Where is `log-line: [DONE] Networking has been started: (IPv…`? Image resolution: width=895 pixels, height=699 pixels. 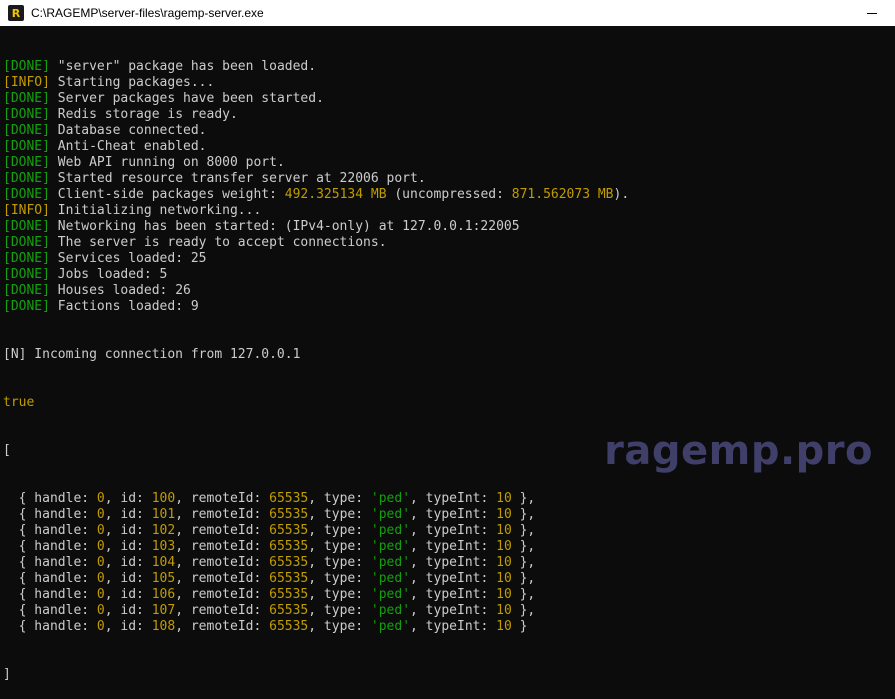
log-line: [DONE] Networking has been started: (IPv… is located at coordinates (449, 227).